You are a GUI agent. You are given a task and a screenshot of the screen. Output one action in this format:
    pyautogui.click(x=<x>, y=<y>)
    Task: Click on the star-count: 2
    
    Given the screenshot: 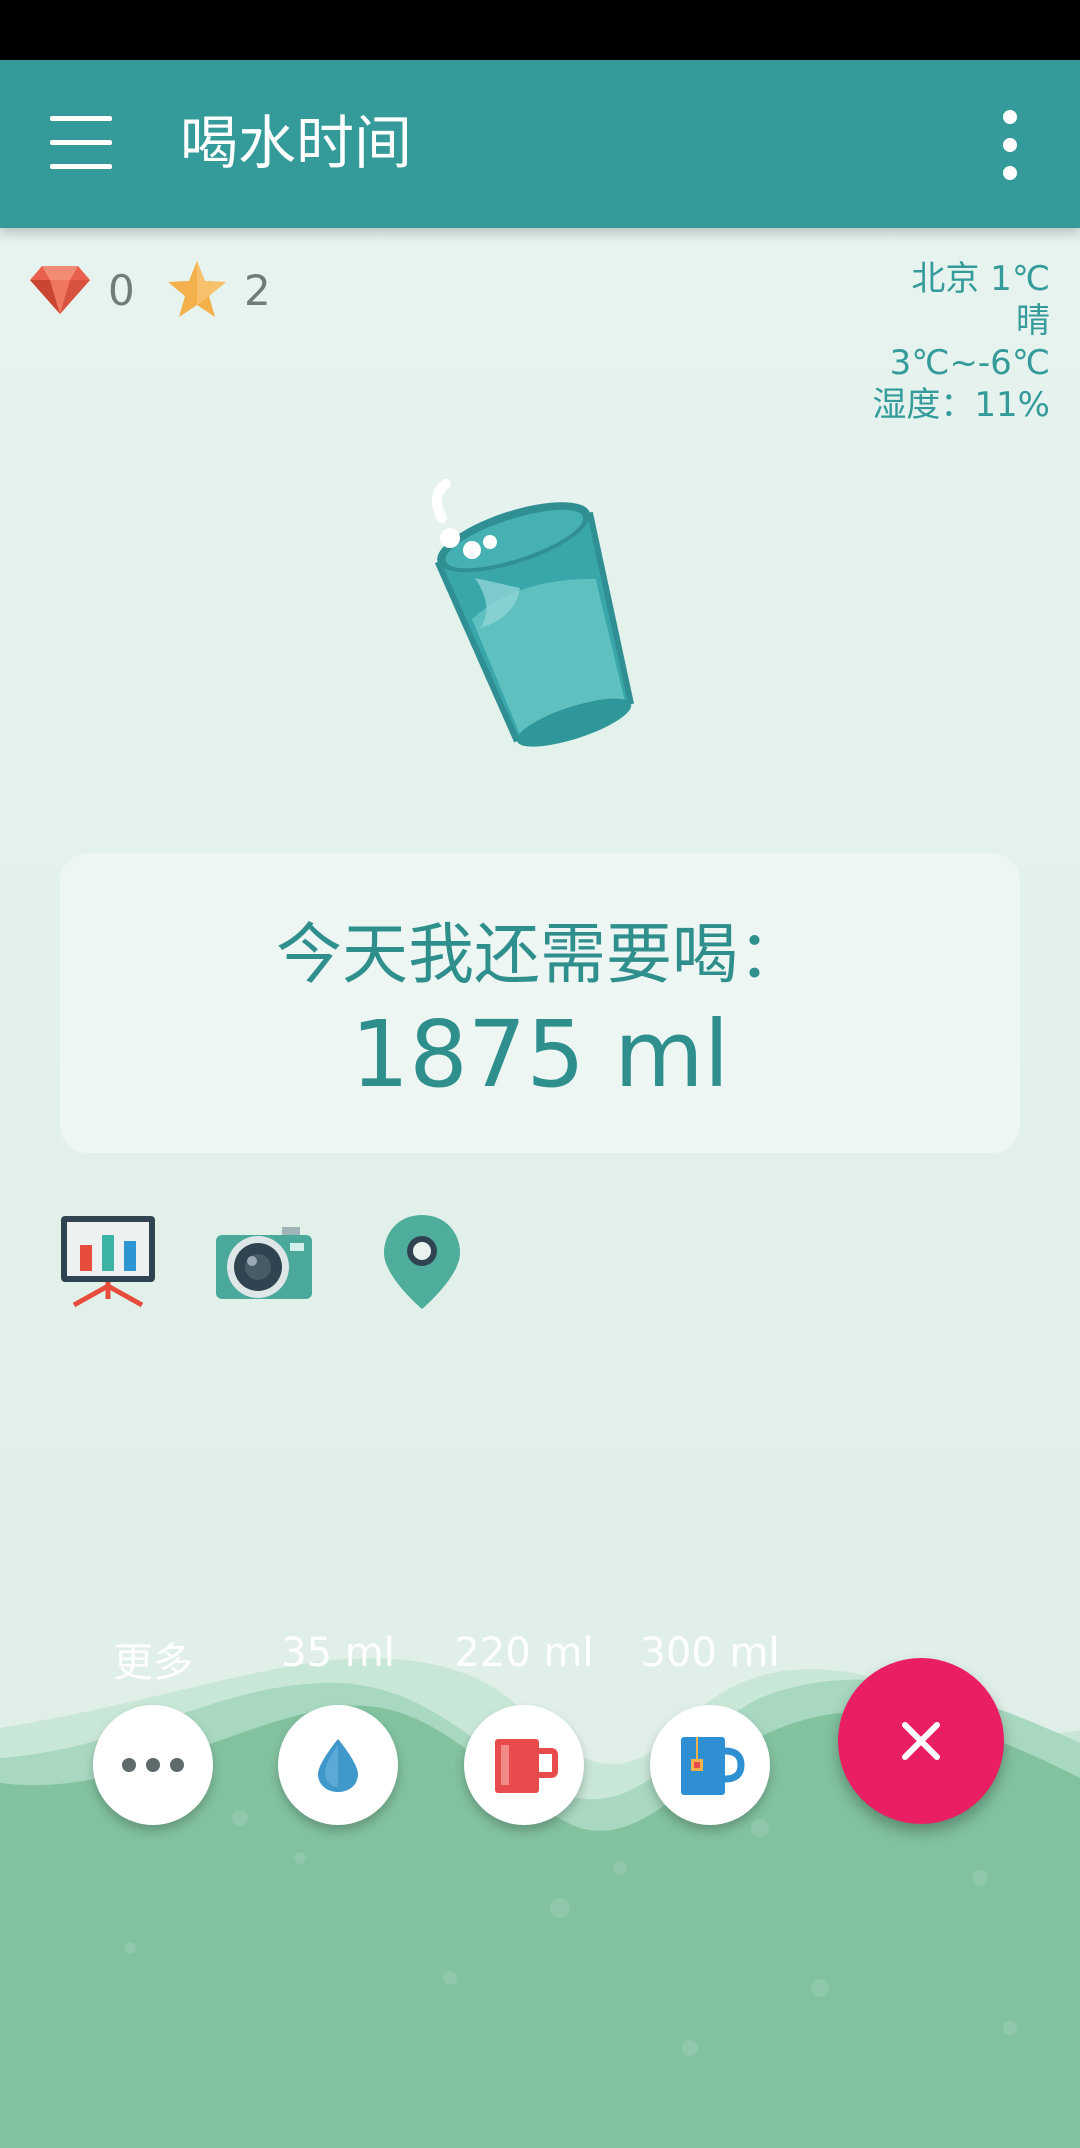 What is the action you would take?
    pyautogui.click(x=257, y=290)
    